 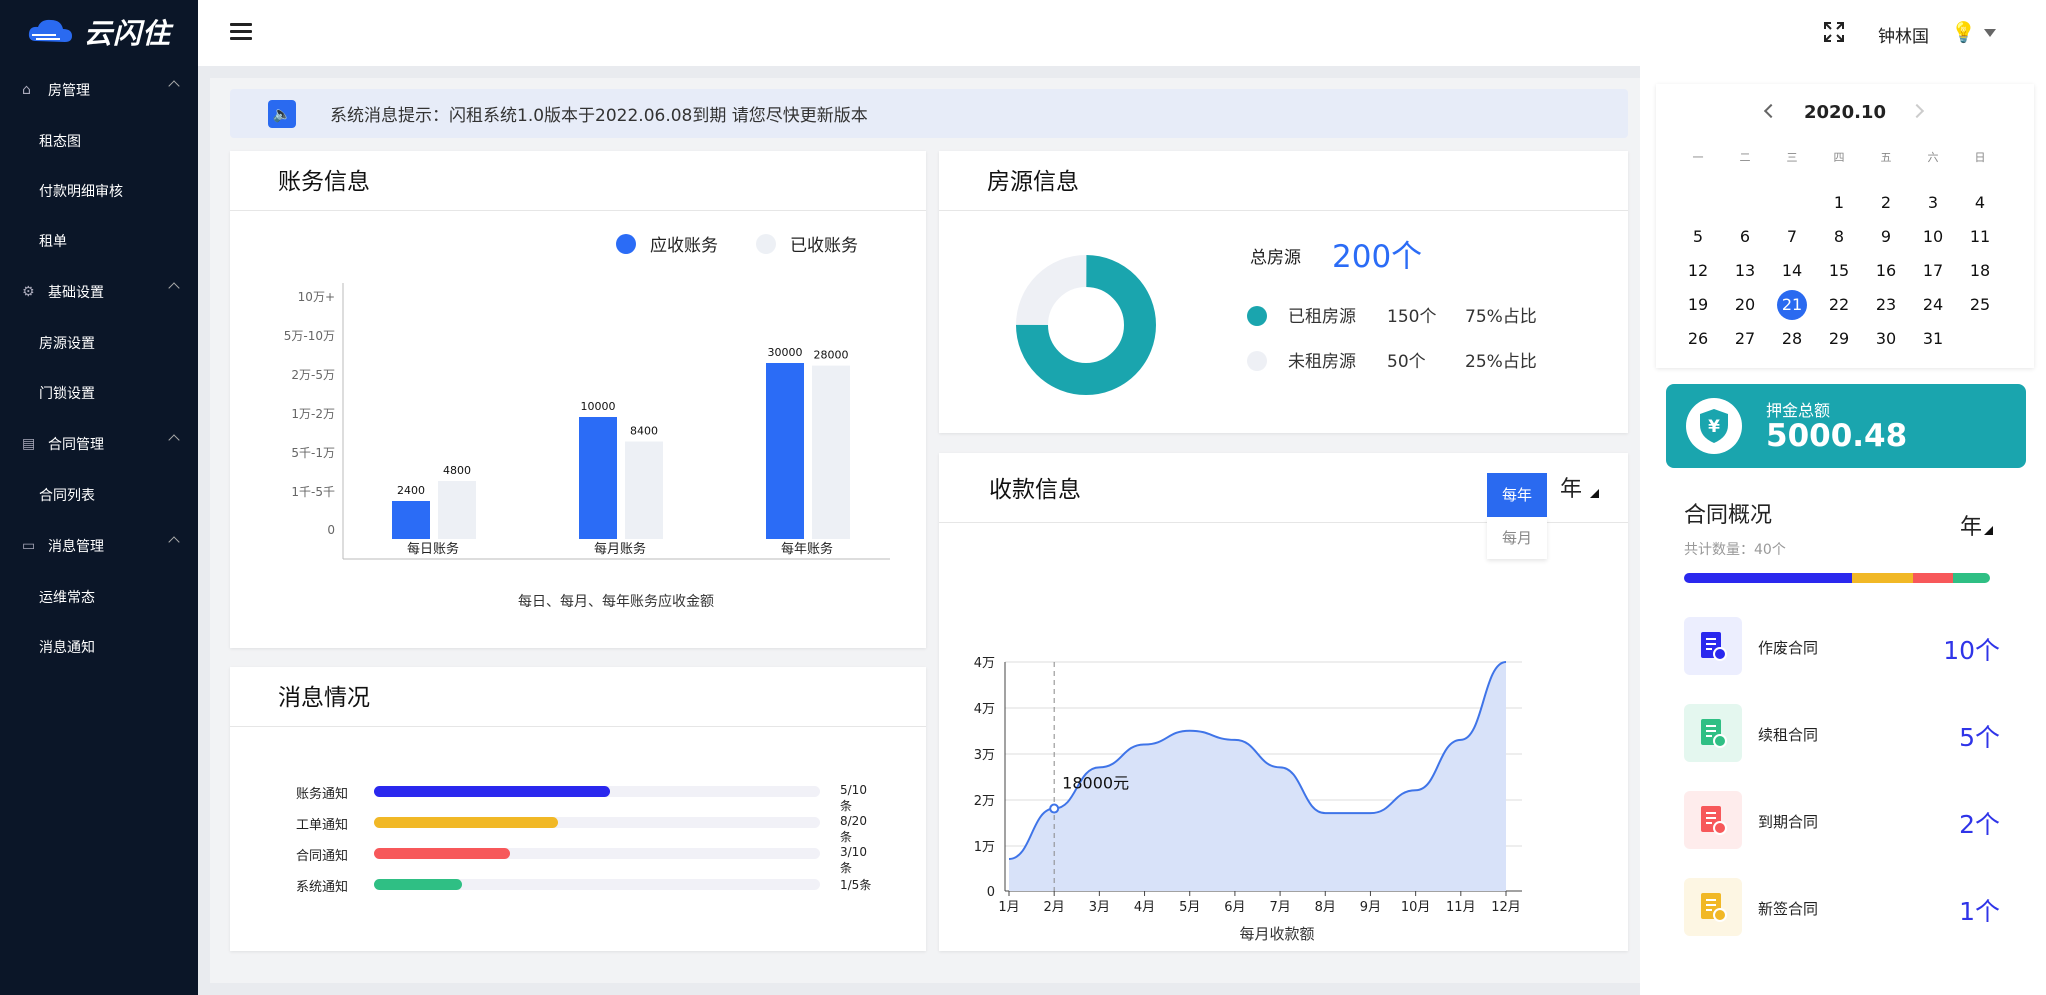 What do you see at coordinates (28, 292) in the screenshot?
I see `gear-icon: ⚙` at bounding box center [28, 292].